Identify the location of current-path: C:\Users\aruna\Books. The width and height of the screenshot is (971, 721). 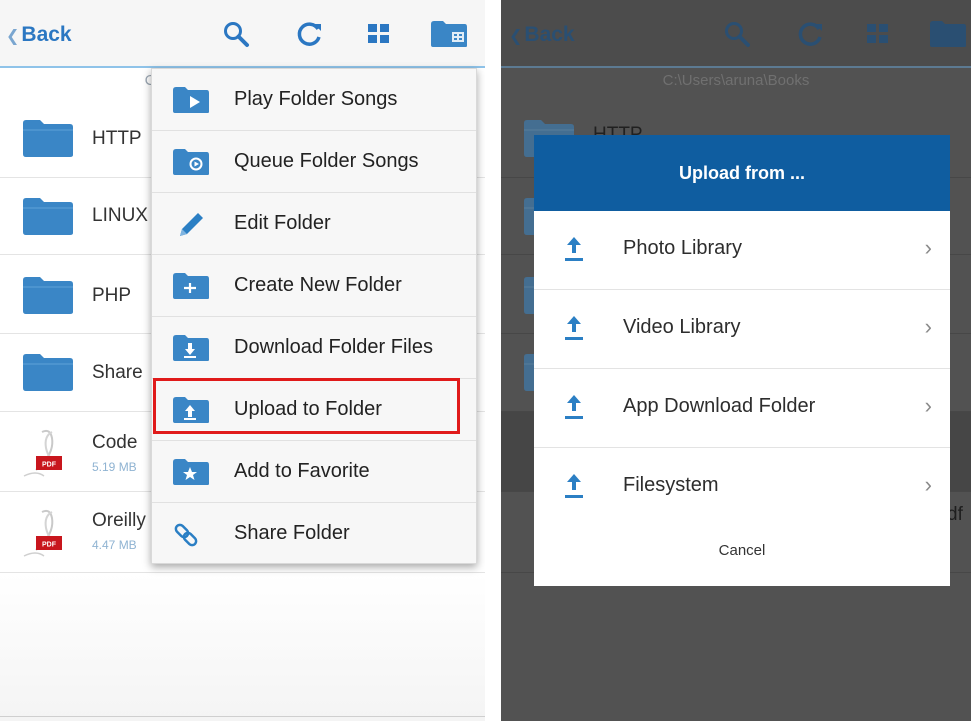
(736, 80).